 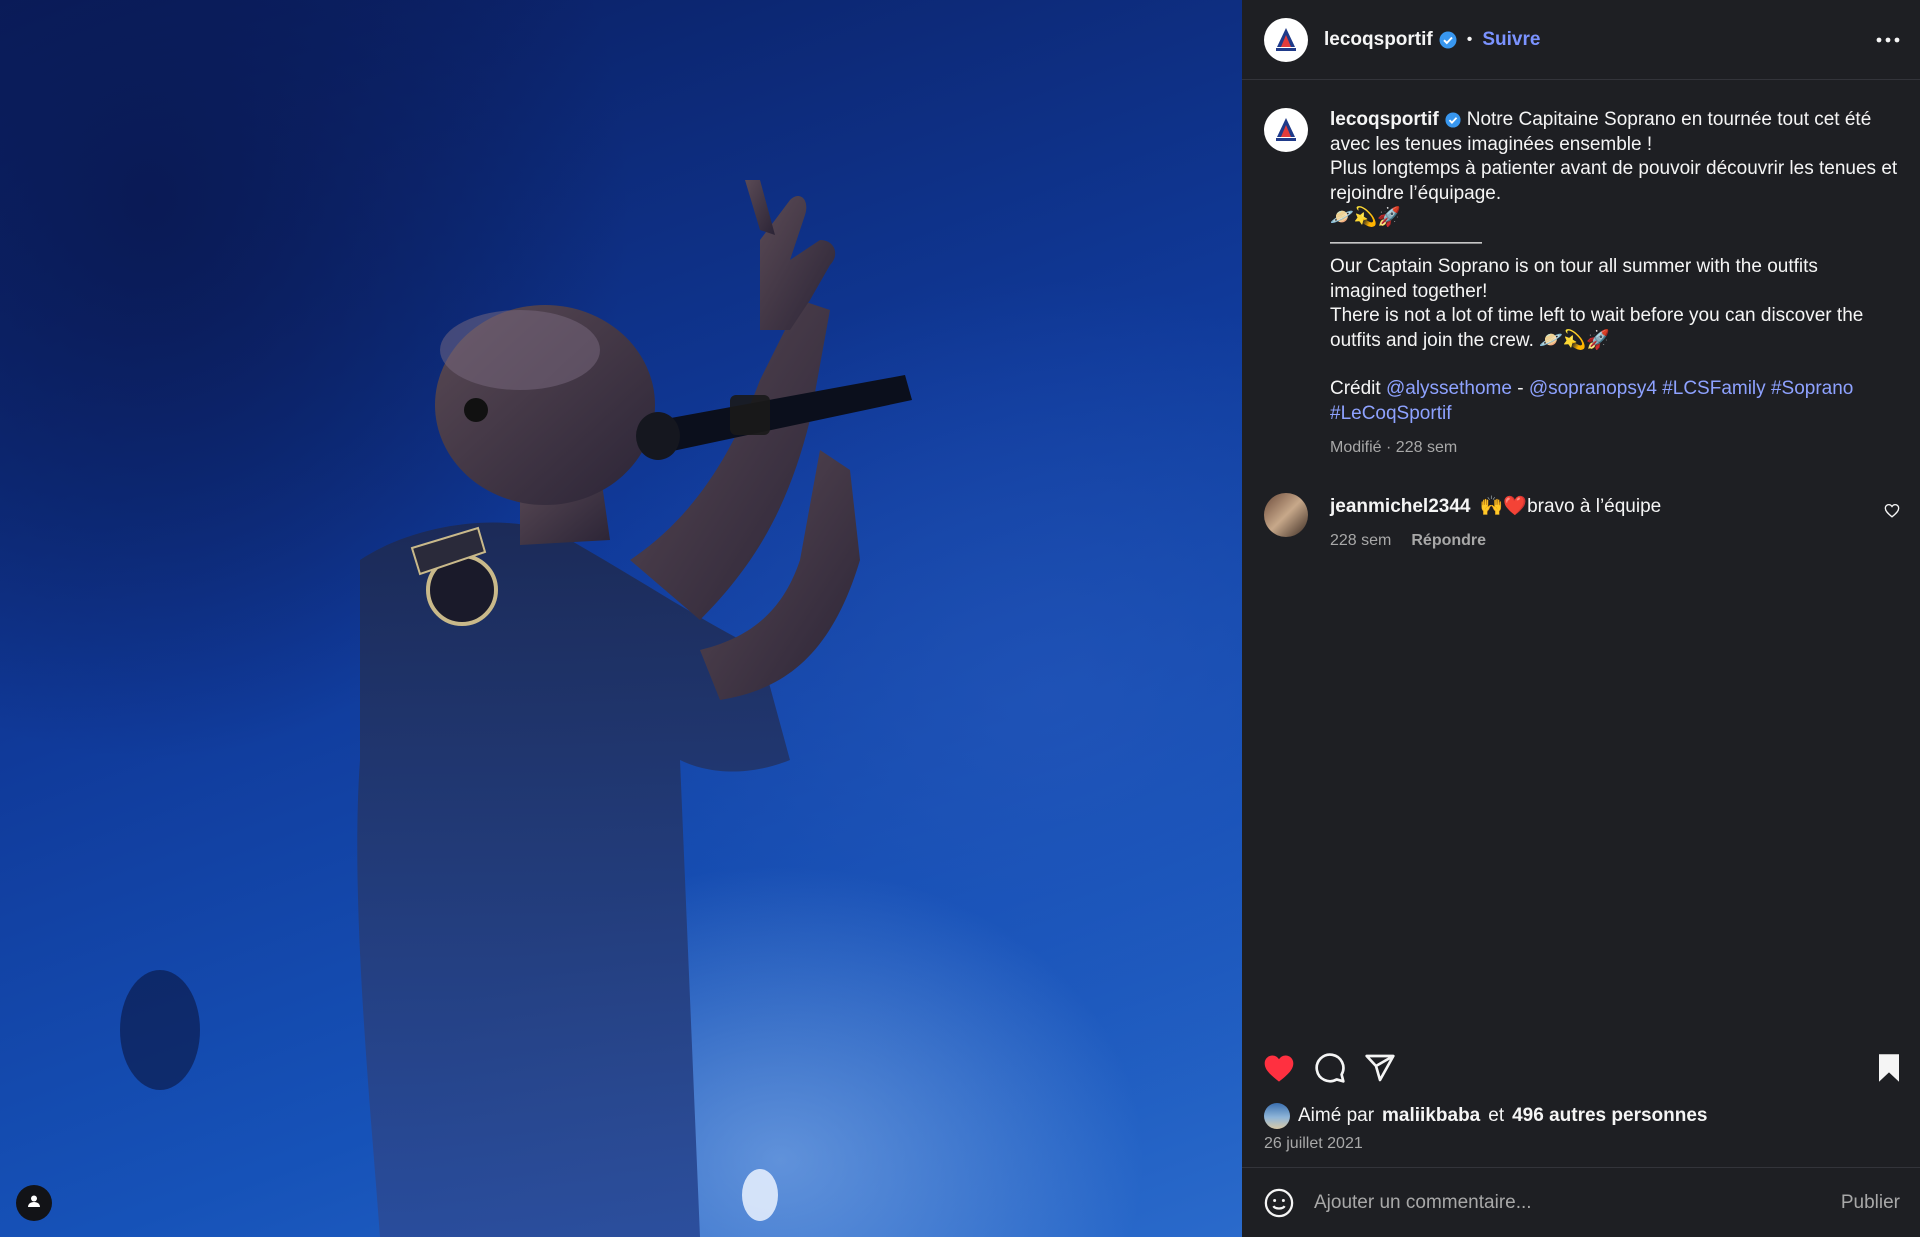 I want to click on reply-button: Répondre, so click(x=1448, y=541).